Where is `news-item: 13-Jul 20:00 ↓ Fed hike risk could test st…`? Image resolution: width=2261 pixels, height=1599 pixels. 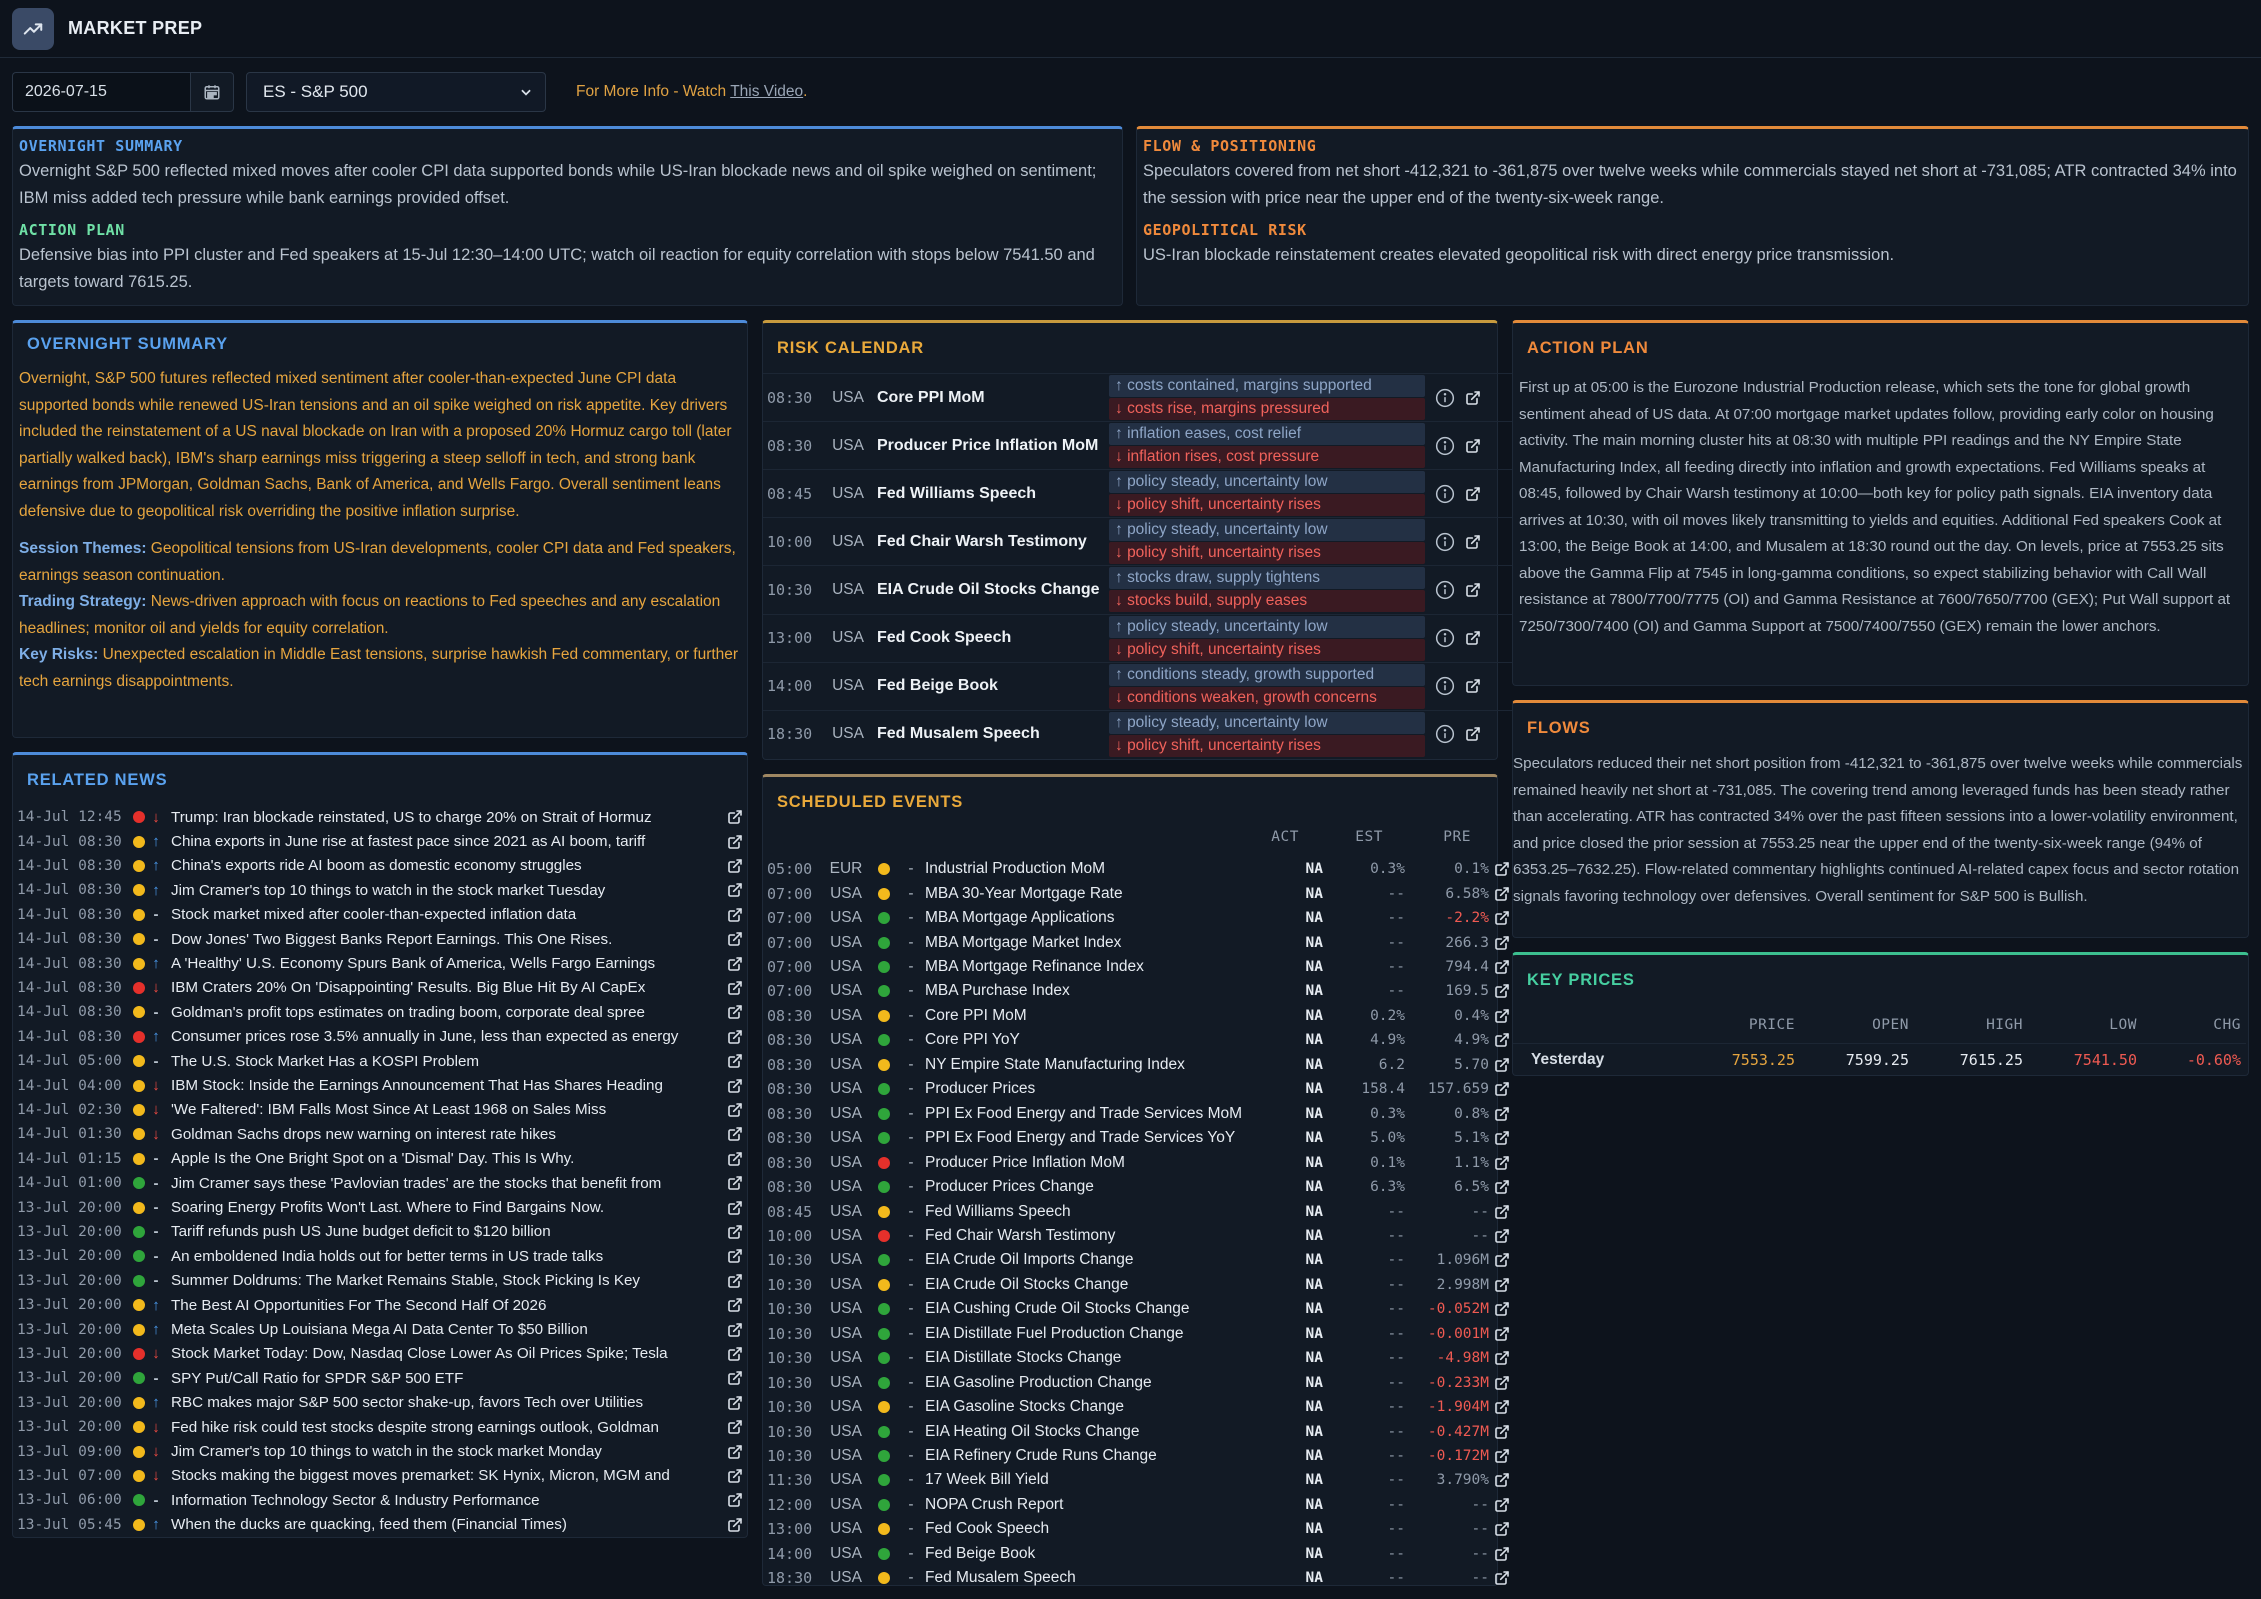
news-item: 13-Jul 20:00 ↓ Fed hike risk could test st… is located at coordinates (381, 1427).